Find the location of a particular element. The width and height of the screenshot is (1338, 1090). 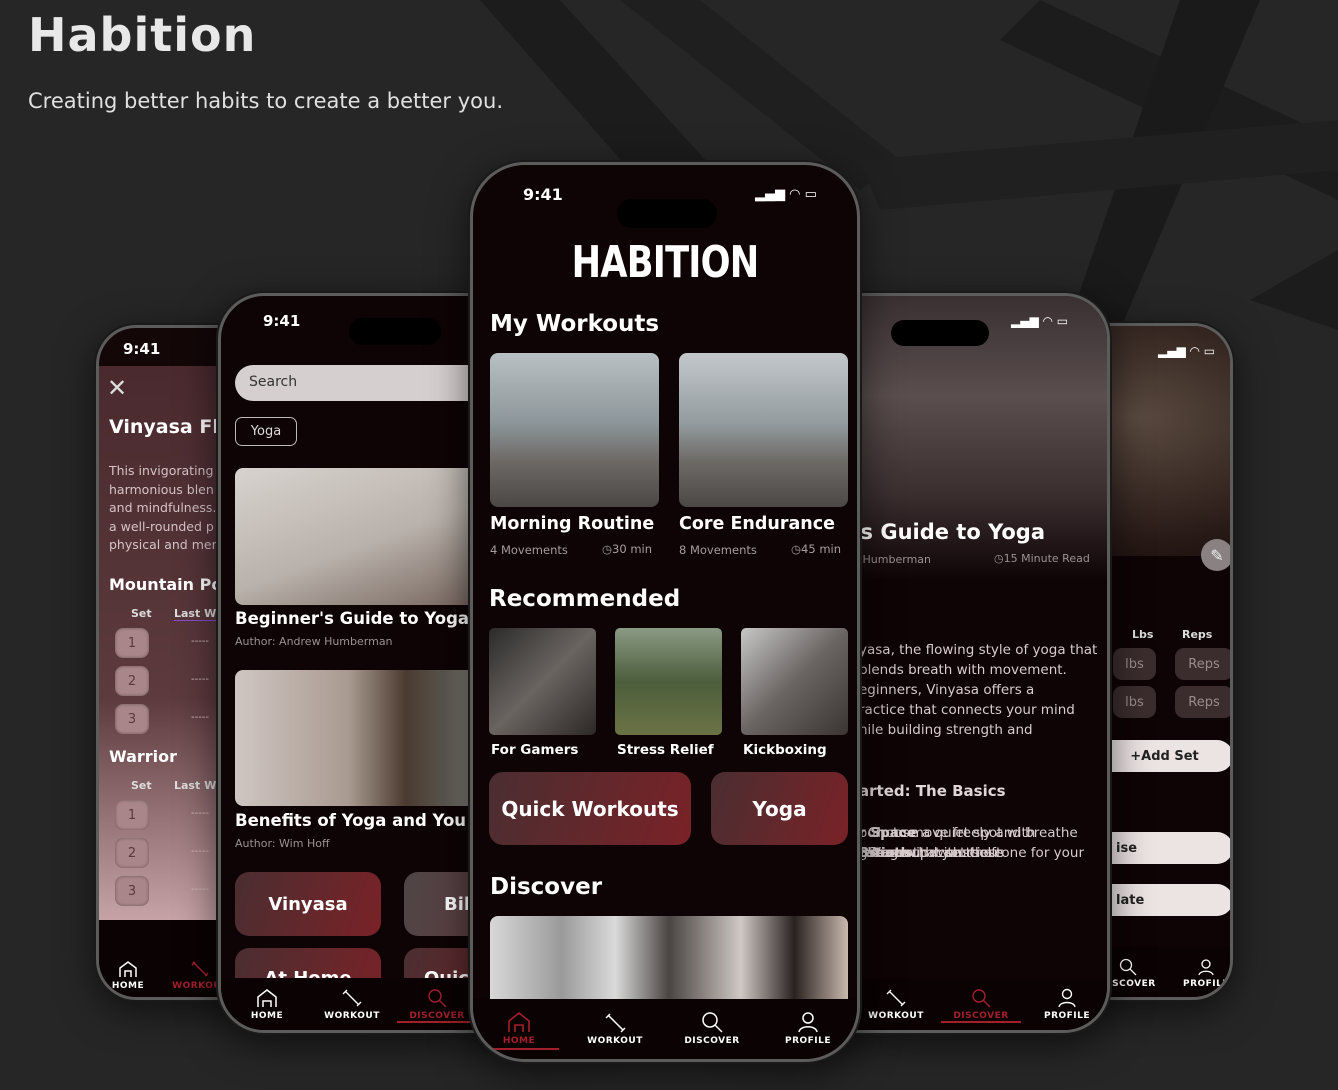

recommended-image-gamers is located at coordinates (542, 681).